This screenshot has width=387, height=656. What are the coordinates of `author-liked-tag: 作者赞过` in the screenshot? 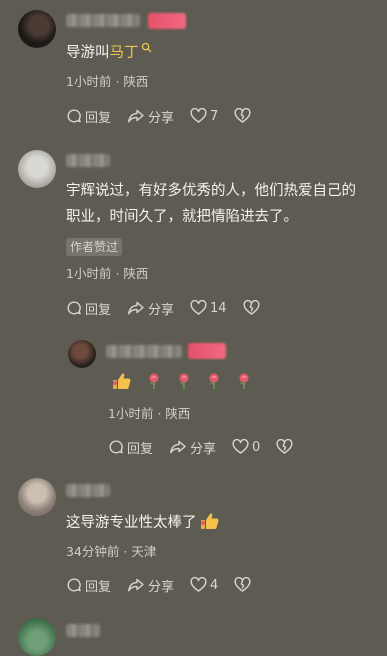 It's located at (94, 247).